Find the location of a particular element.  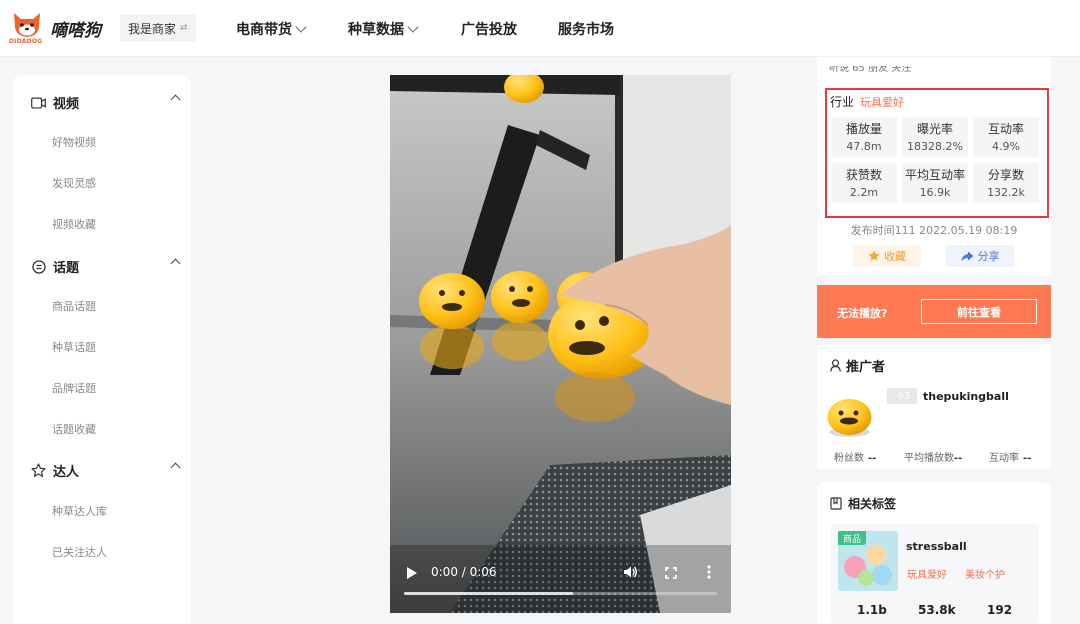

promoter-title-label: 推广者 is located at coordinates (866, 367).